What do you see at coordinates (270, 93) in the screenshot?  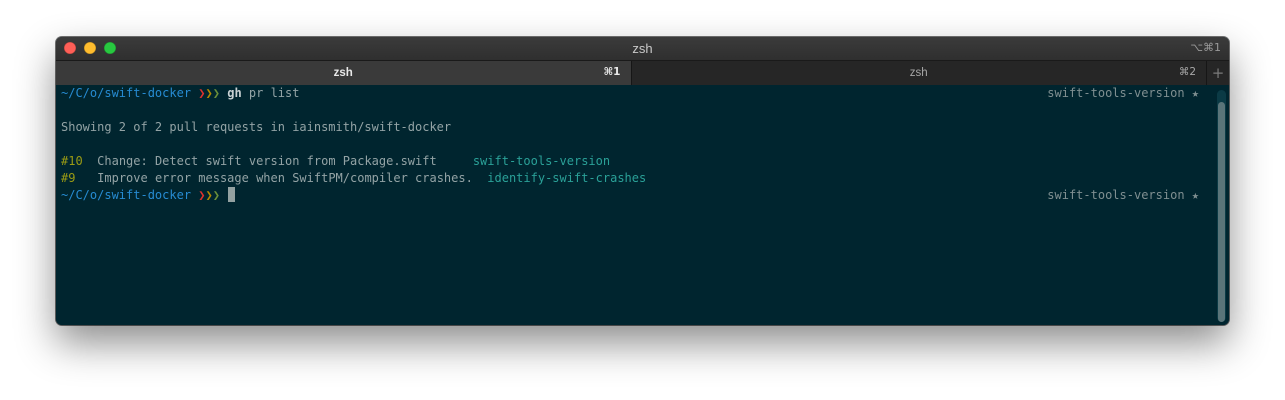 I see `command-args: pr list` at bounding box center [270, 93].